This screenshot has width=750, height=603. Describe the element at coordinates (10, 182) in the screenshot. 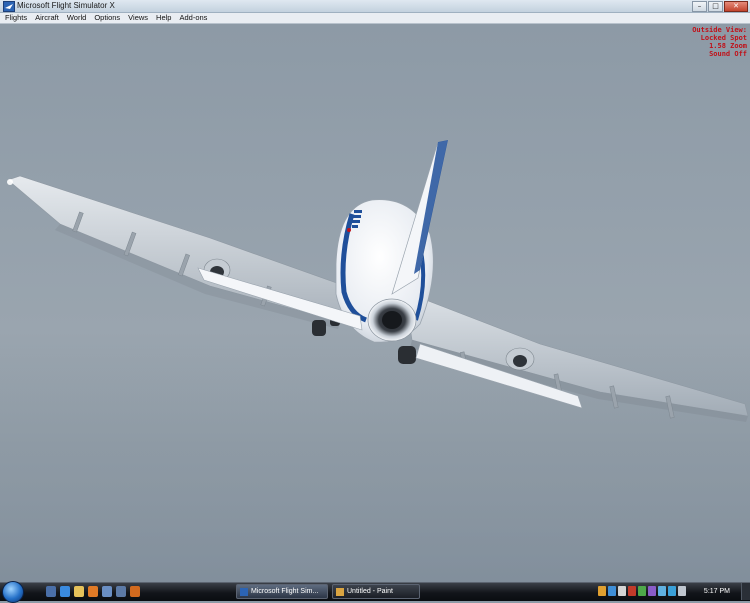

I see `wingtip-light` at that location.